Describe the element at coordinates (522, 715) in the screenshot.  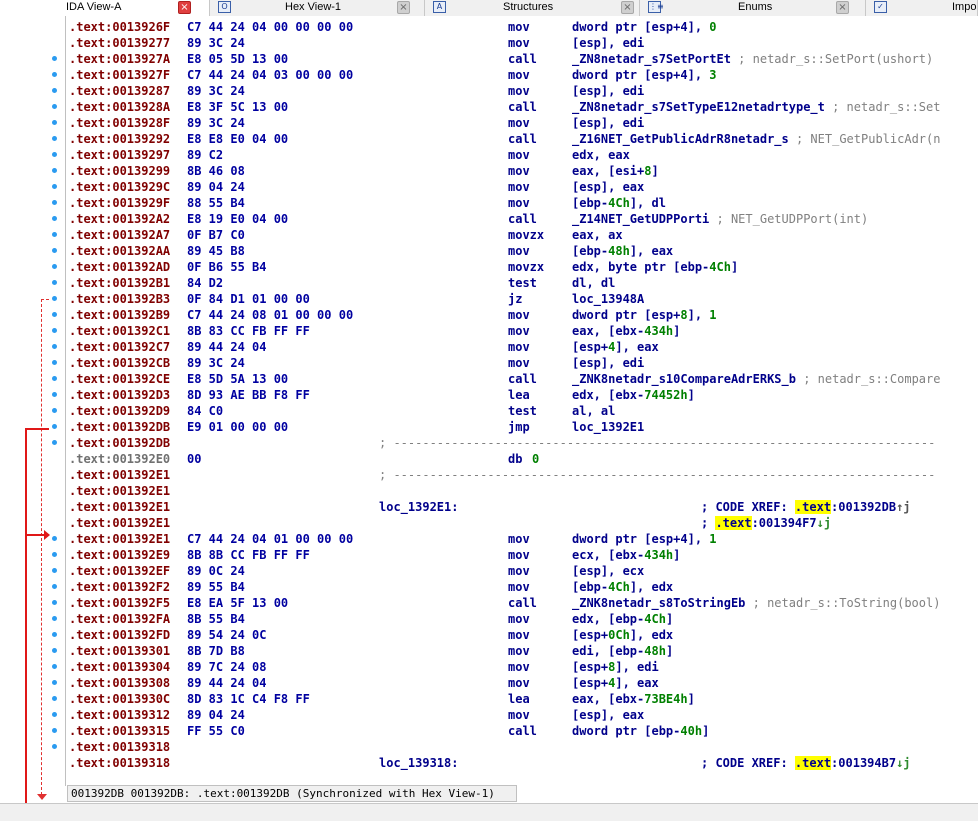
I see `listing-row: .text:00139312 89 04 24 mov [esp], eax` at that location.